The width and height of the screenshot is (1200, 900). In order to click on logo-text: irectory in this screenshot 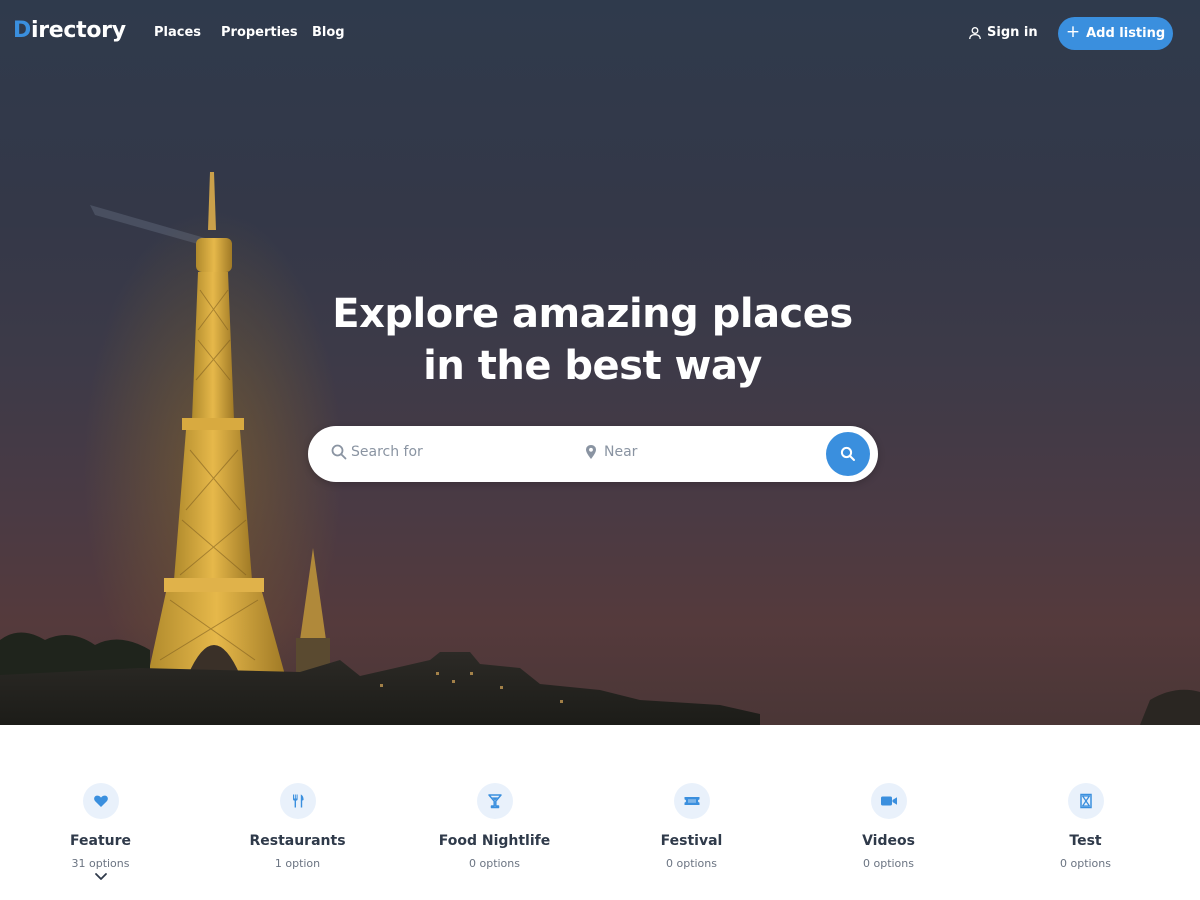, I will do `click(78, 30)`.